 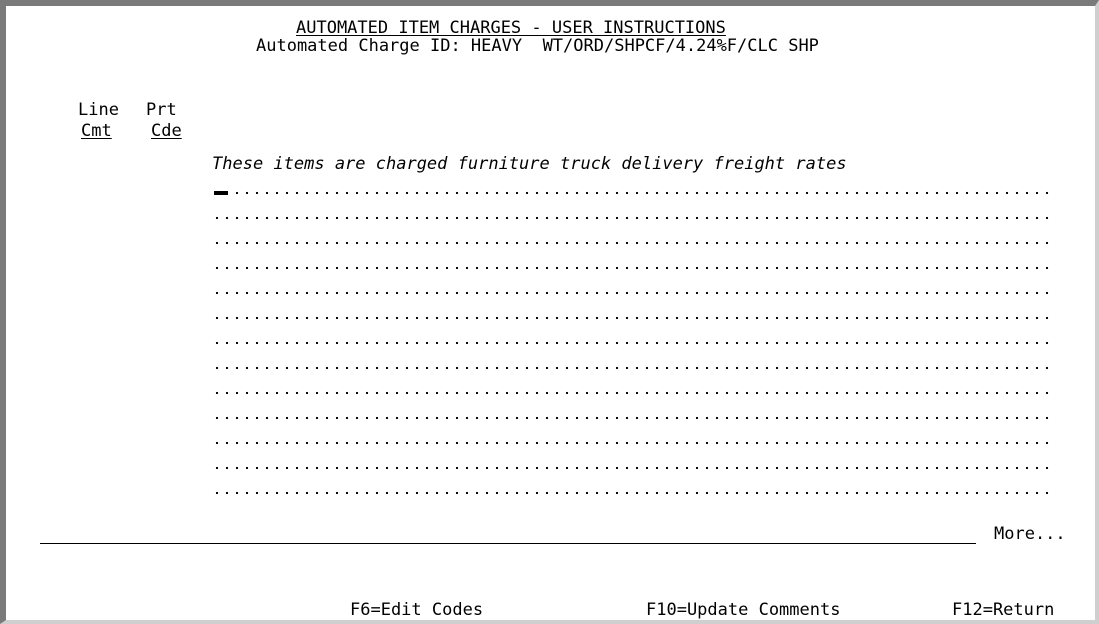 I want to click on f6-edit-codes-key: F6=Edit Codes, so click(x=416, y=610).